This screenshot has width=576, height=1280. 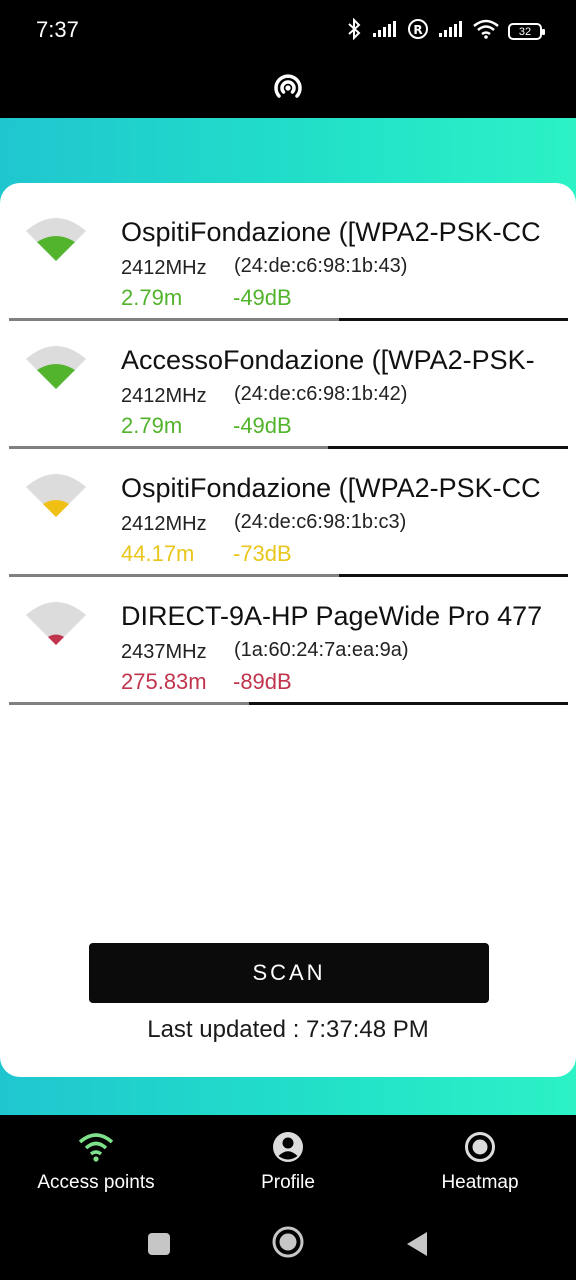 What do you see at coordinates (288, 1182) in the screenshot?
I see `nav-label: Profile` at bounding box center [288, 1182].